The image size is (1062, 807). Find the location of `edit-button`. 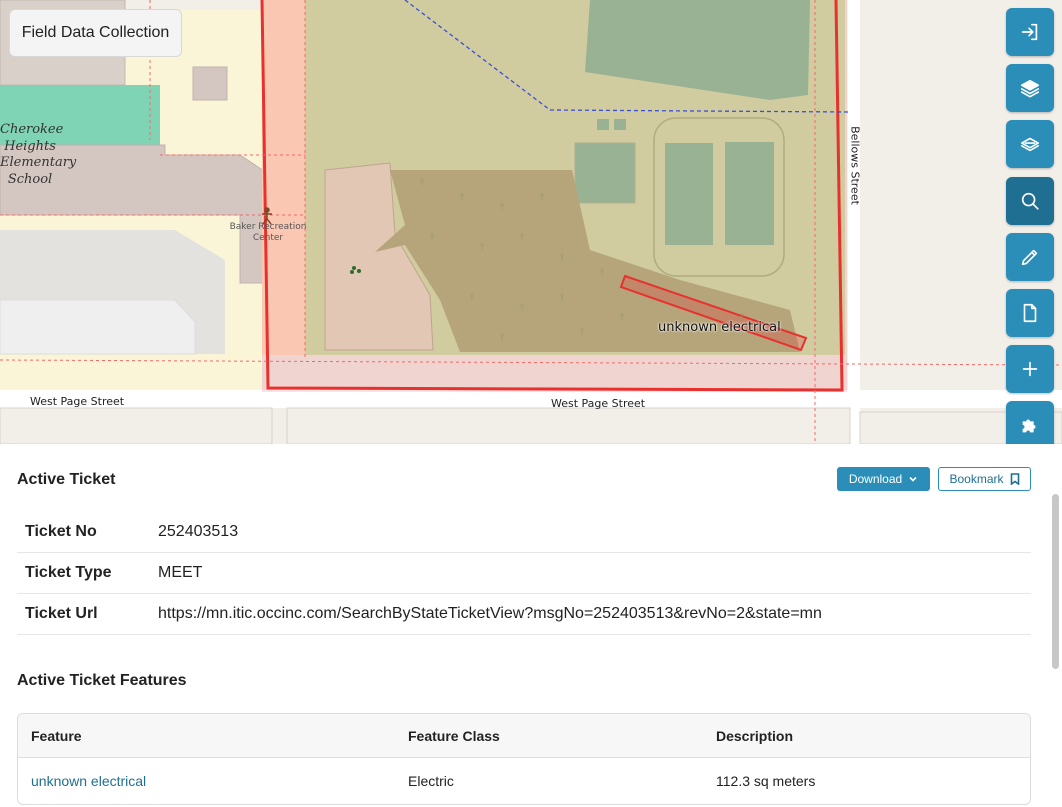

edit-button is located at coordinates (1030, 256).